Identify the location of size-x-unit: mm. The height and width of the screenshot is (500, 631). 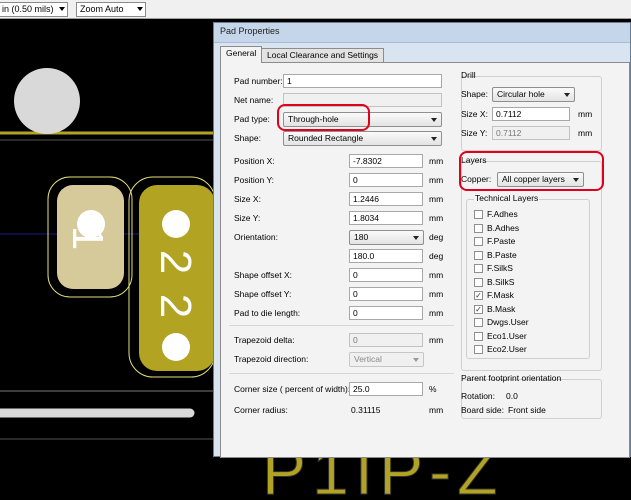
(436, 199).